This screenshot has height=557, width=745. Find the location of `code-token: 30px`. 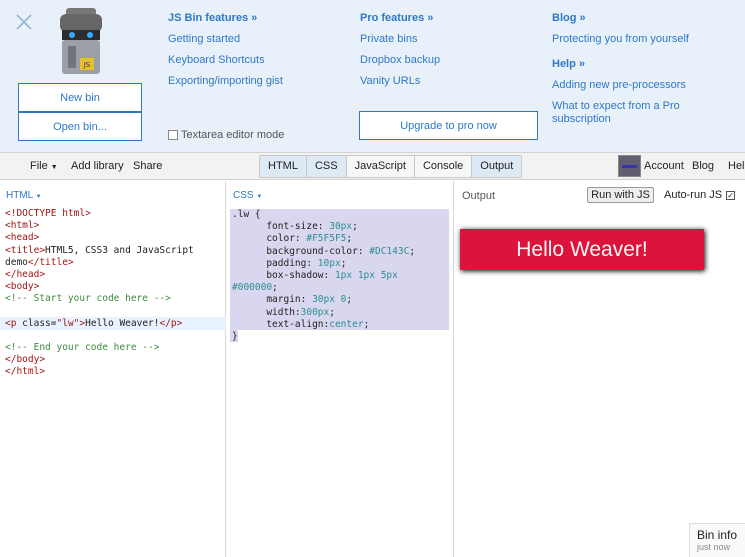

code-token: 30px is located at coordinates (341, 227).